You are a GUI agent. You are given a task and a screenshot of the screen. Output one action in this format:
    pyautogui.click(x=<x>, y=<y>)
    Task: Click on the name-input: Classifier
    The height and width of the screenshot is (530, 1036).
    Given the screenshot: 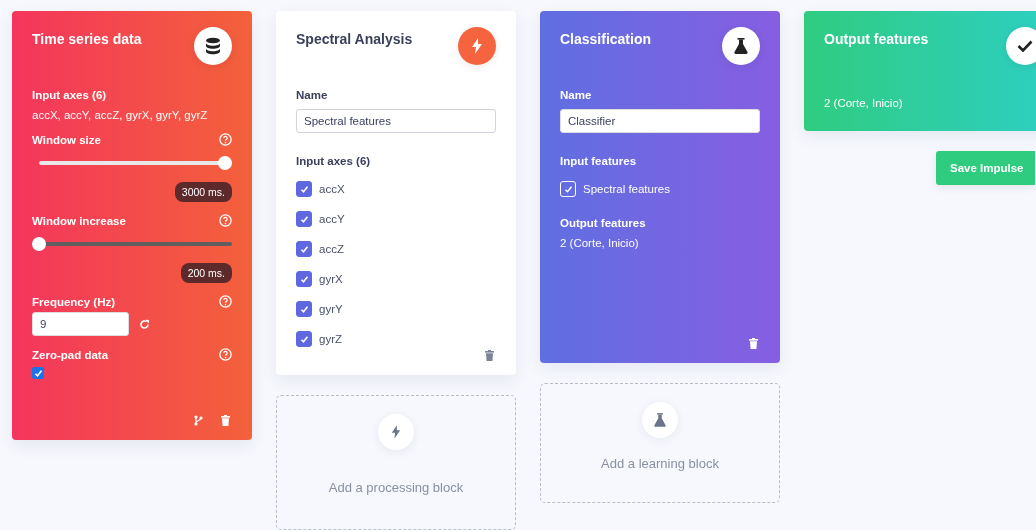 What is the action you would take?
    pyautogui.click(x=660, y=121)
    